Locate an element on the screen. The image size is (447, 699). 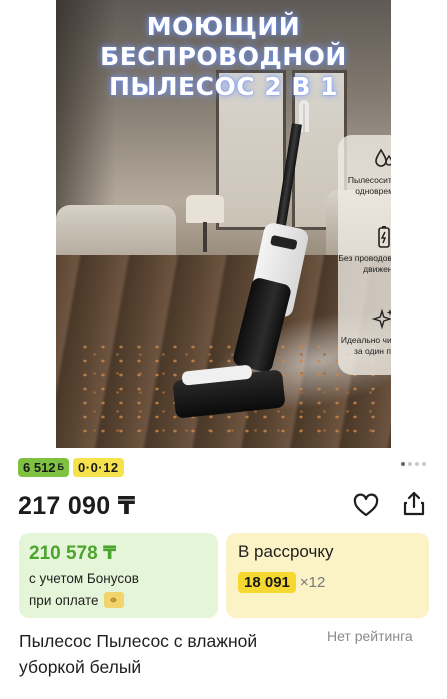
product-title: Пылесос Пылесос с влажной уборкой белый is located at coordinates (138, 654).